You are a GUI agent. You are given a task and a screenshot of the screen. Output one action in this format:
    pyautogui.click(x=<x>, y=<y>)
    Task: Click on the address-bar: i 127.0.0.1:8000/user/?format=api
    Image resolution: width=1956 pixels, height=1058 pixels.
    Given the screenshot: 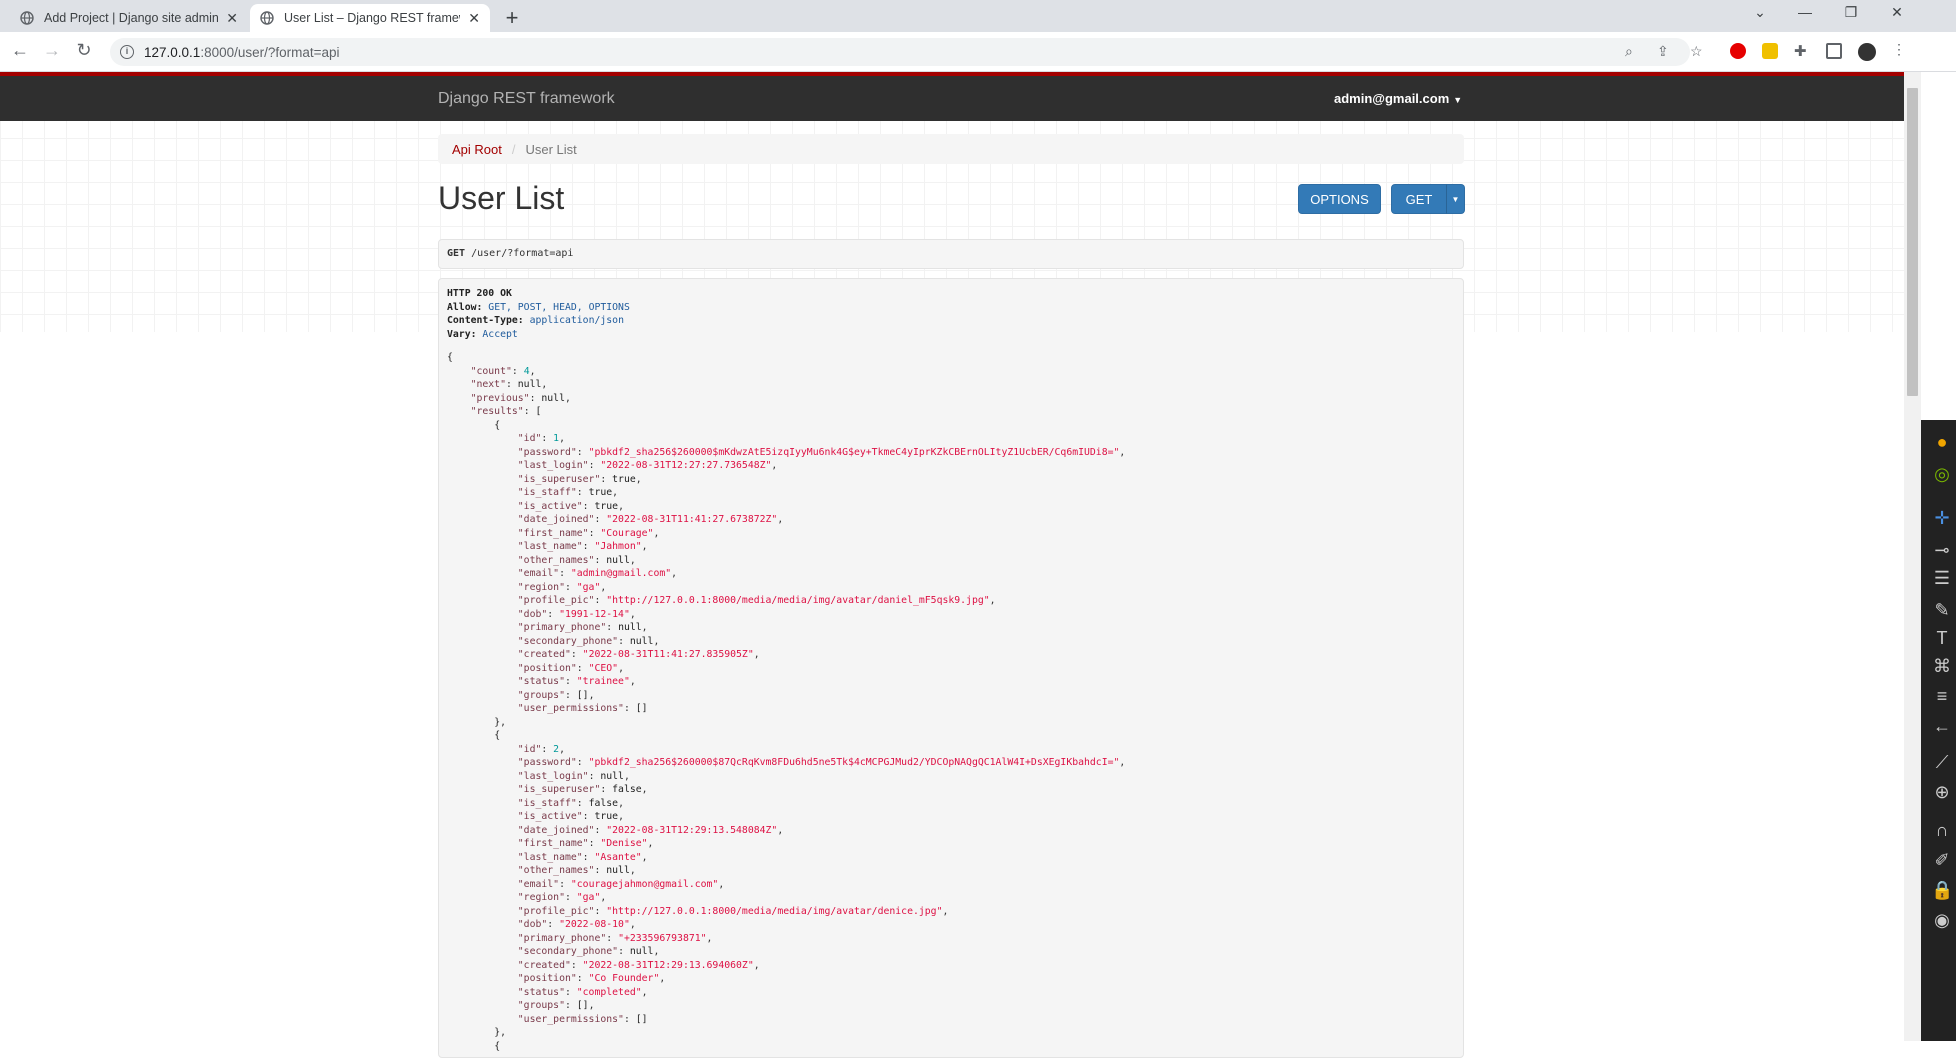 What is the action you would take?
    pyautogui.click(x=900, y=52)
    